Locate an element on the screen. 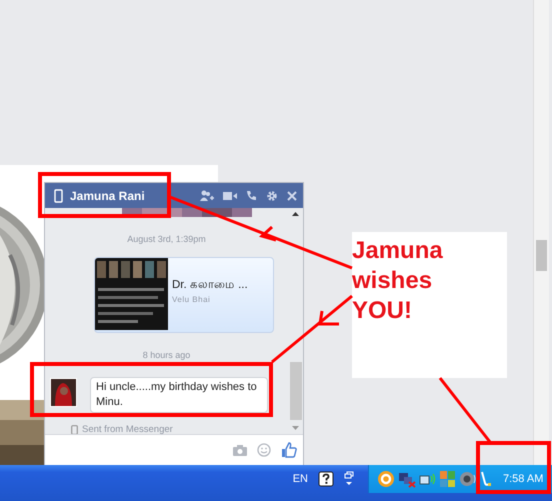  link-preview: Dr. கலாமை ... Velu Bhai is located at coordinates (184, 295).